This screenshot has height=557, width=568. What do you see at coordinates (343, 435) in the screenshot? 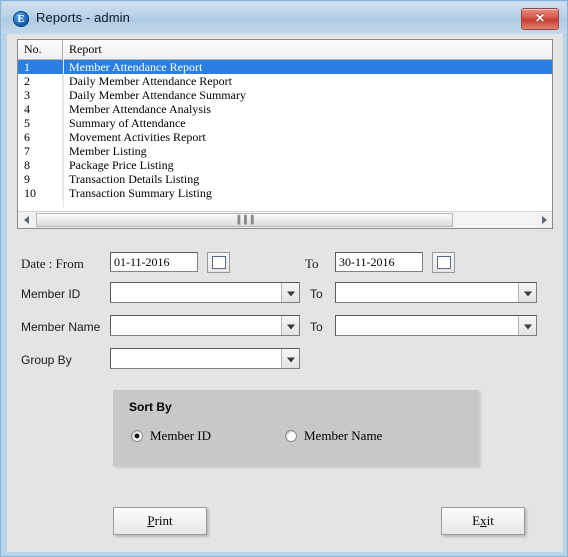
I see `radio-label-member-name: Member Name` at bounding box center [343, 435].